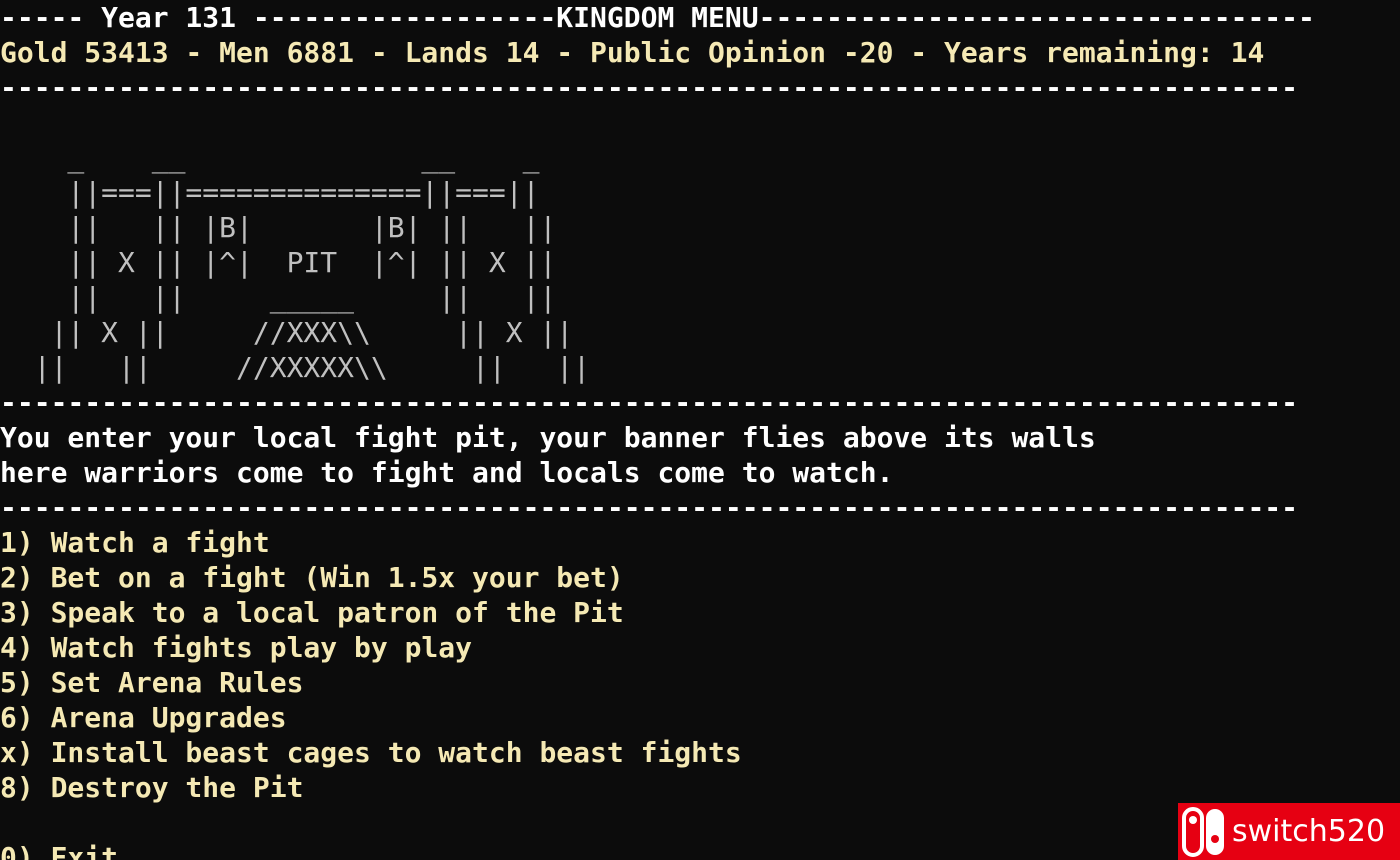 This screenshot has width=1400, height=860. Describe the element at coordinates (700, 787) in the screenshot. I see `menu-item-destroy-pit: 8) Destroy the Pit` at that location.